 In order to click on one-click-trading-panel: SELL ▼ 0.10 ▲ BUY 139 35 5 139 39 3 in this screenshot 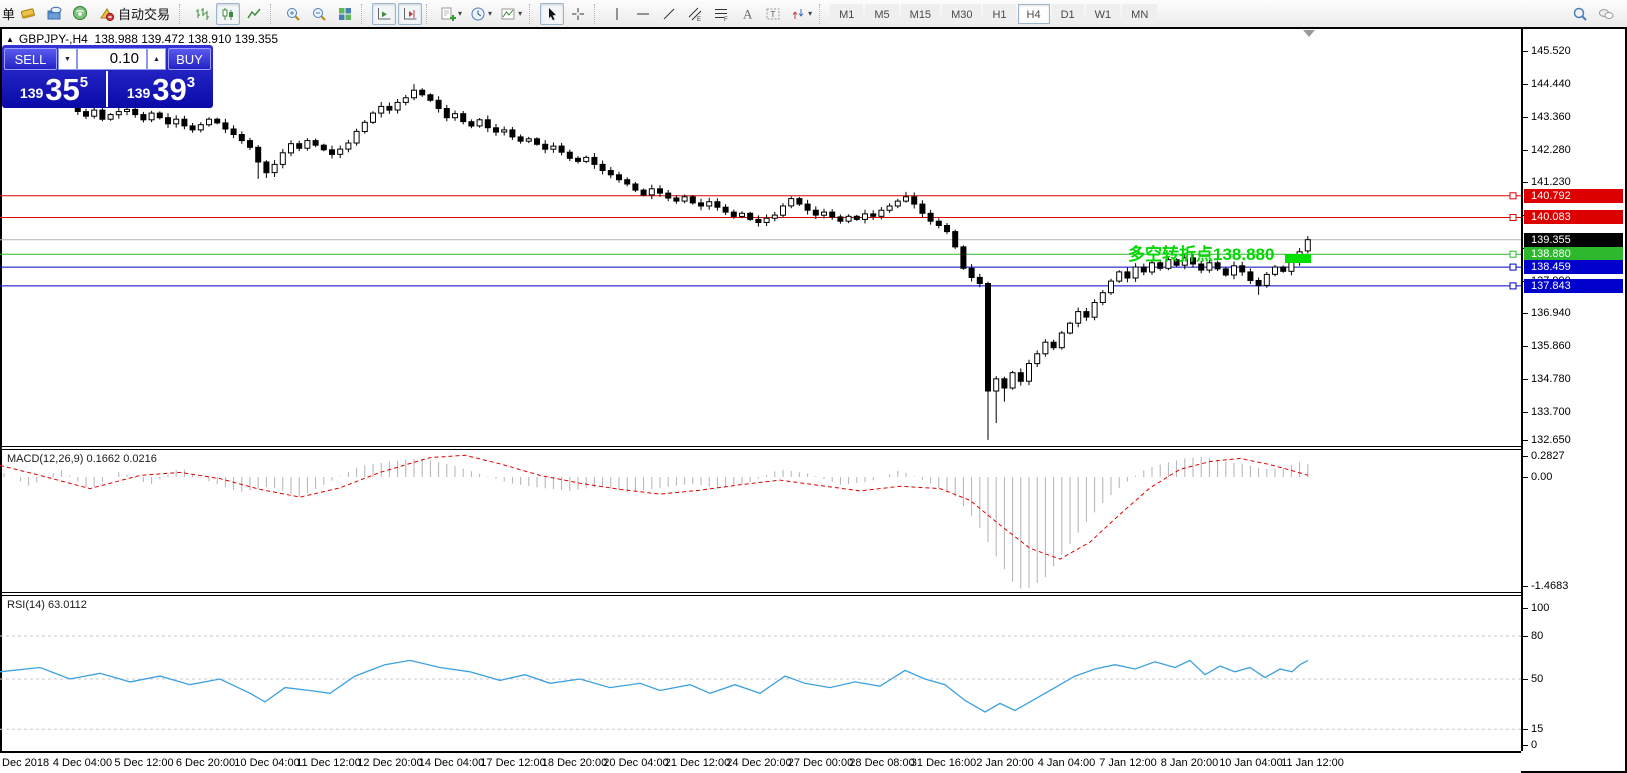, I will do `click(107, 76)`.